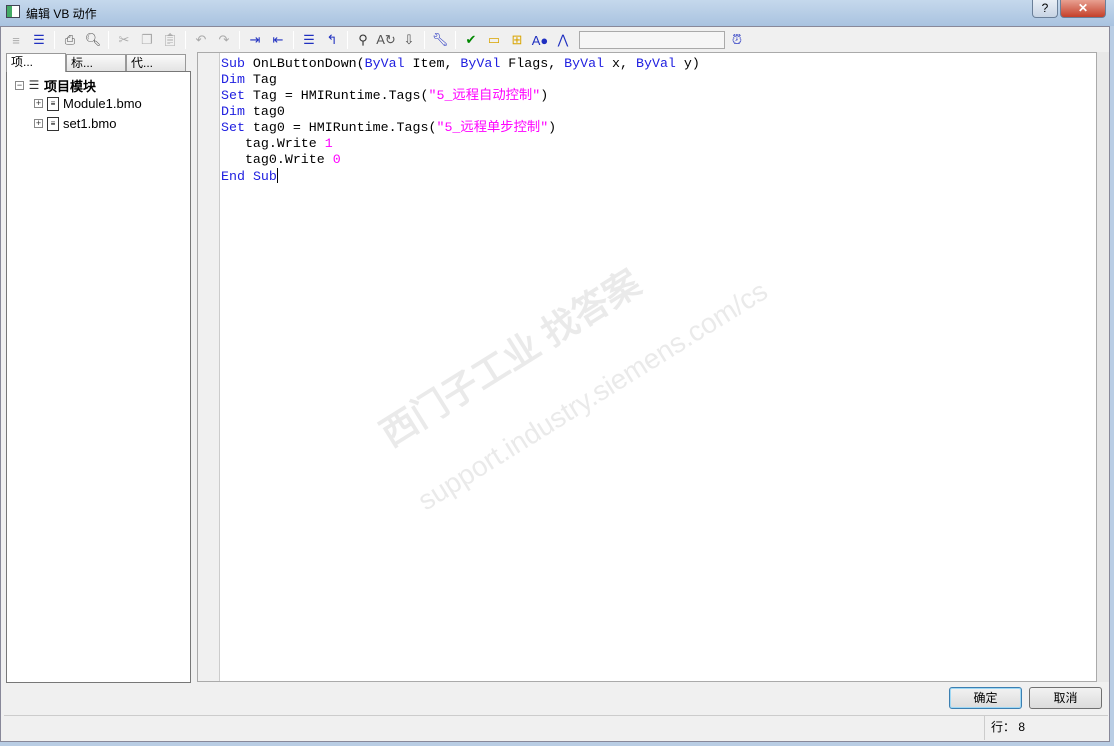 This screenshot has height=746, width=1114. I want to click on tree-item: + ≡ Module1.bmo, so click(88, 103).